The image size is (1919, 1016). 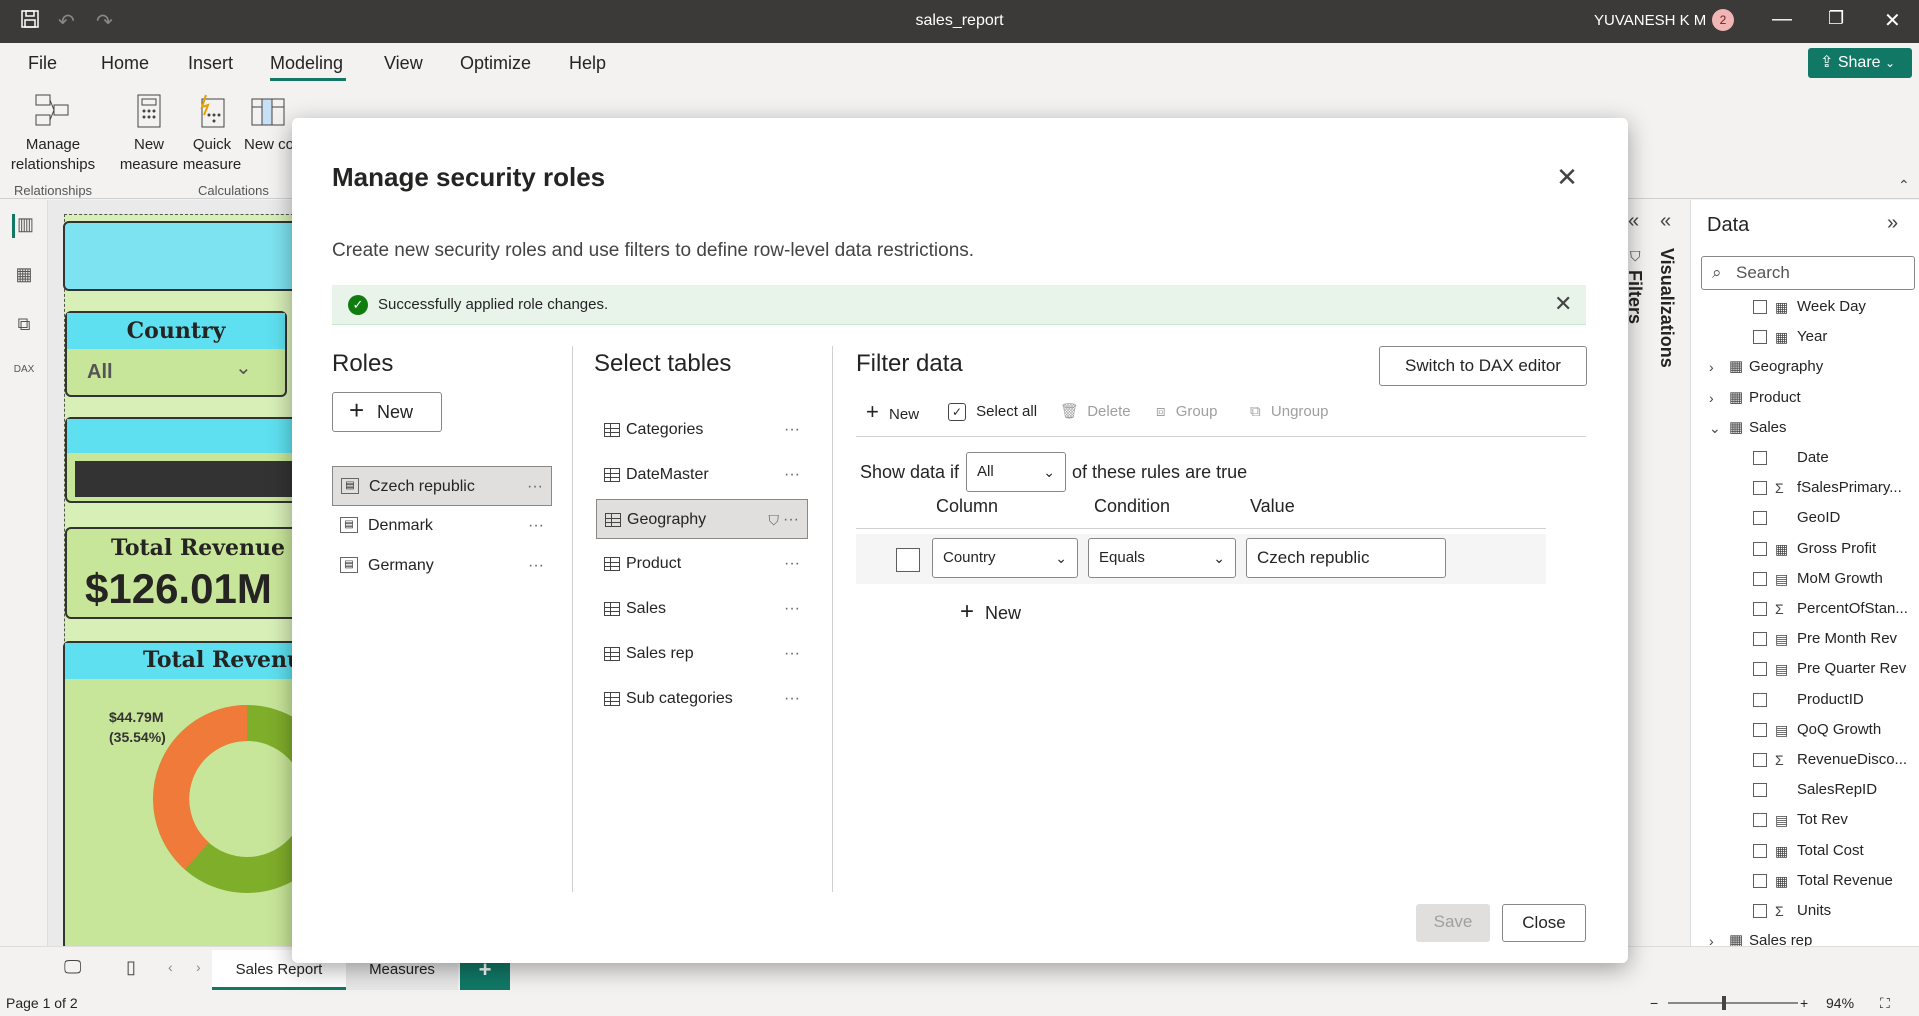 I want to click on menu-modeling: Modeling, so click(x=306, y=63).